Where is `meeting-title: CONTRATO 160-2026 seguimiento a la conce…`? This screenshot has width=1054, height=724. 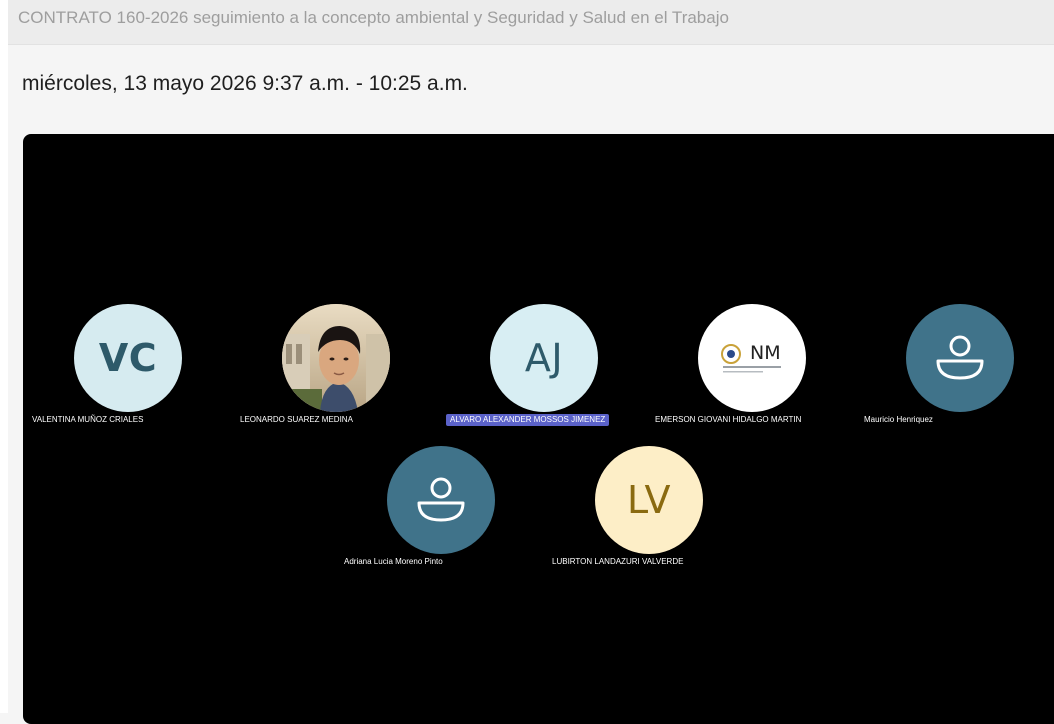
meeting-title: CONTRATO 160-2026 seguimiento a la conce… is located at coordinates (373, 17).